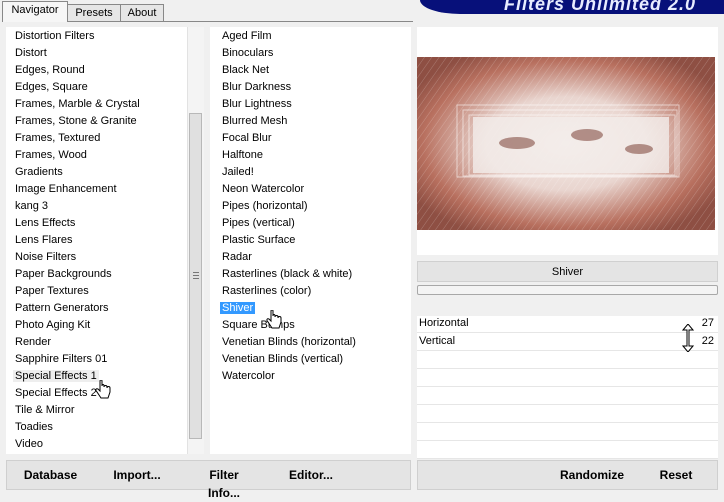 The image size is (724, 502). I want to click on filter-item: Watercolor, so click(248, 376).